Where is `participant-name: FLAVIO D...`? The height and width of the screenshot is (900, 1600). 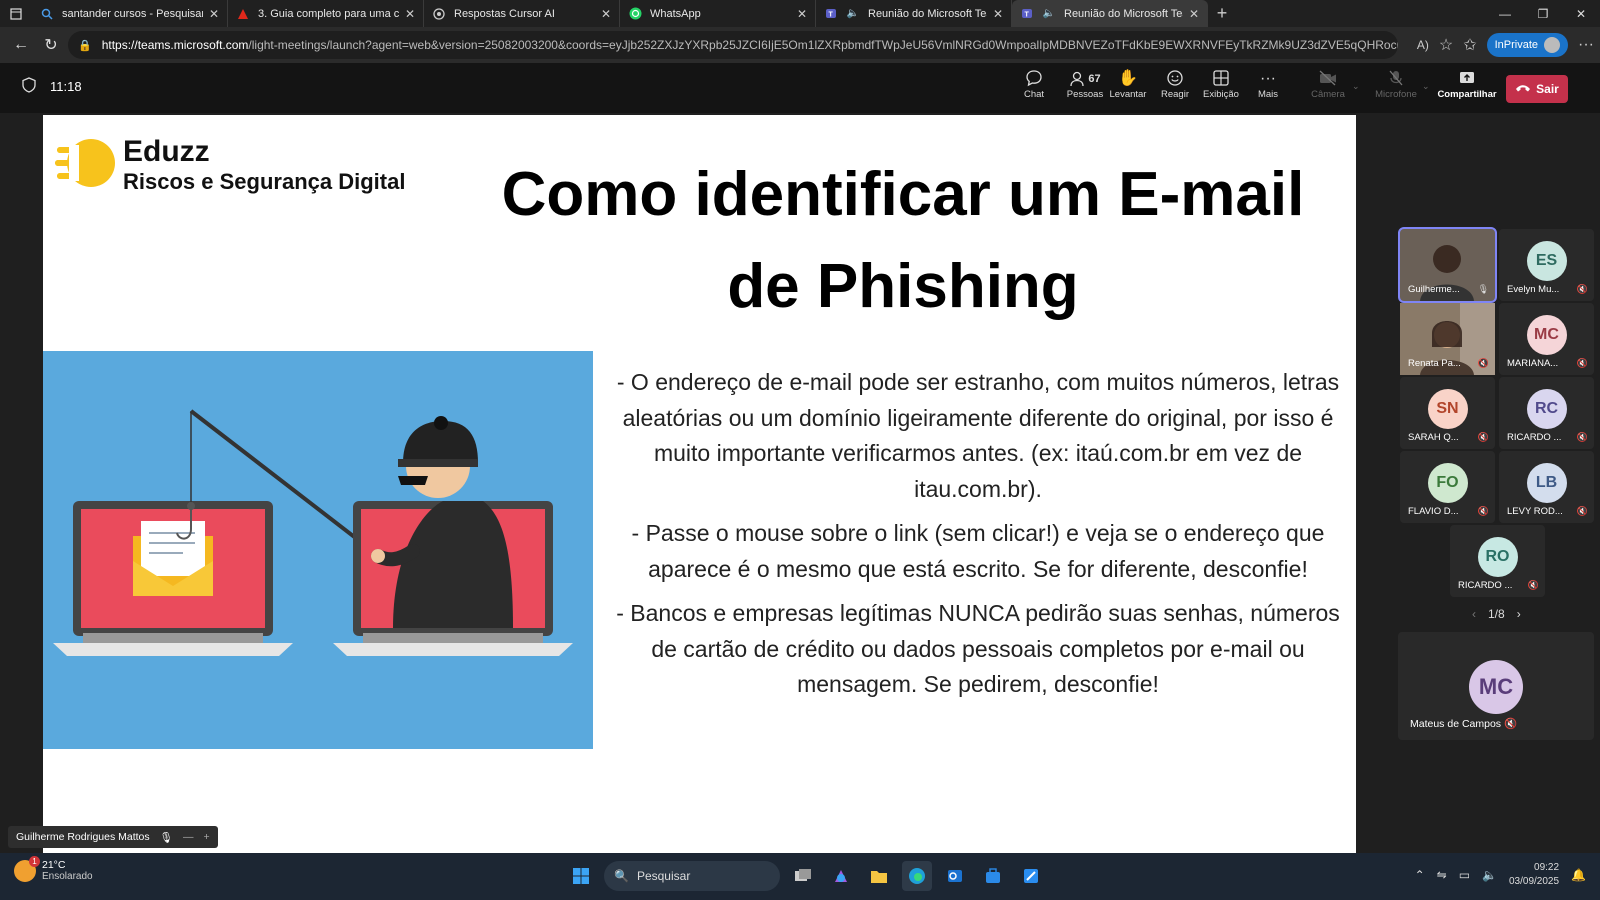 participant-name: FLAVIO D... is located at coordinates (1433, 511).